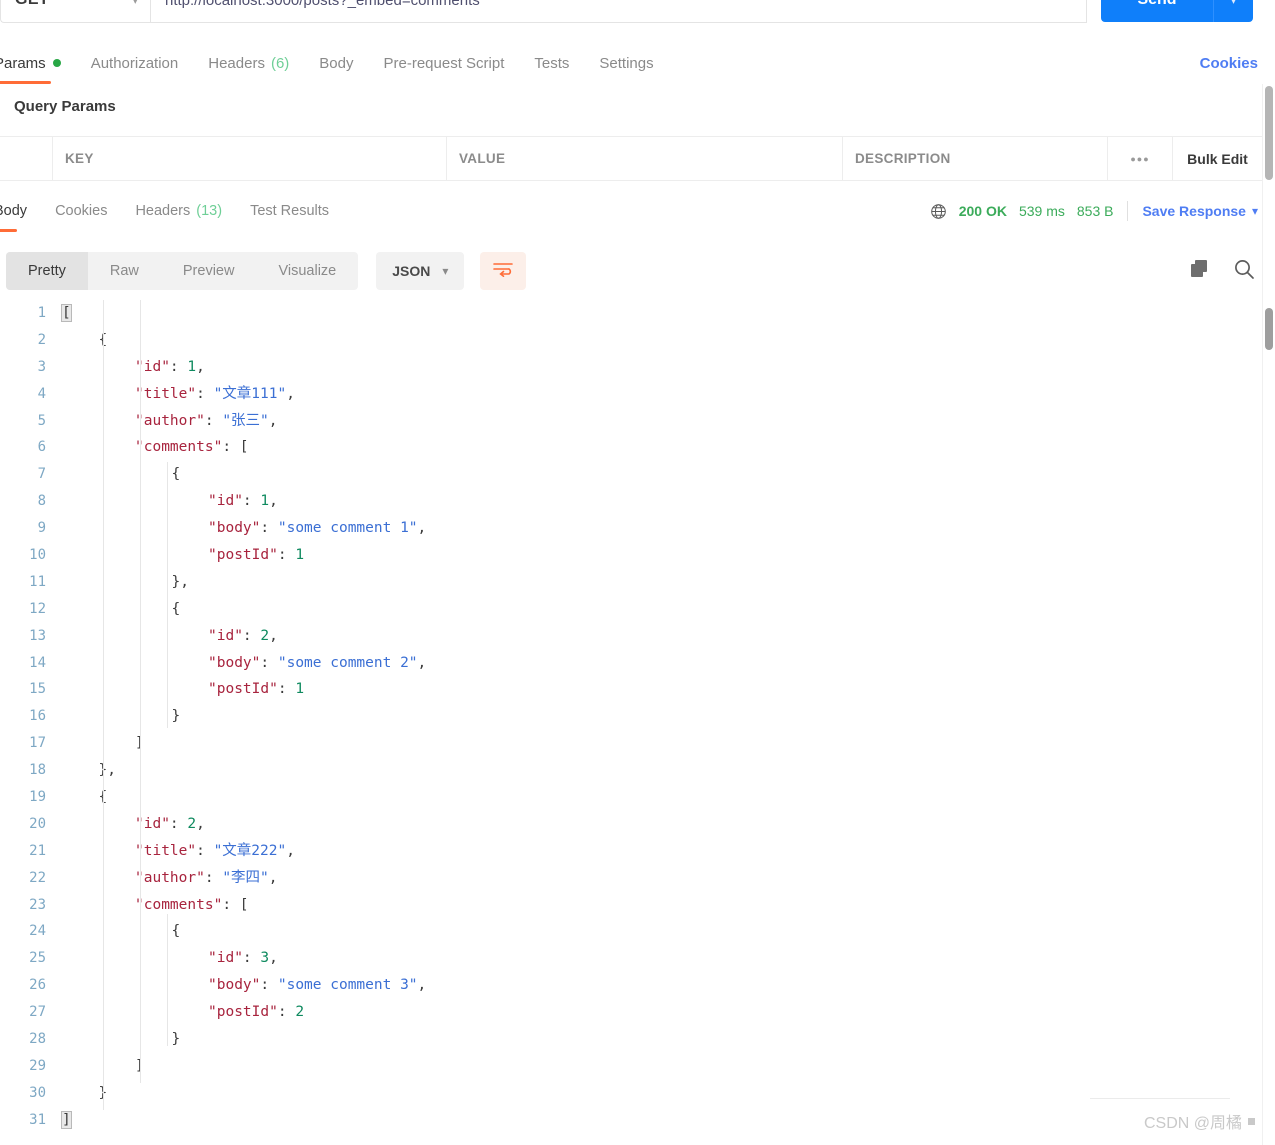  I want to click on tab-tests-label: Tests, so click(552, 63).